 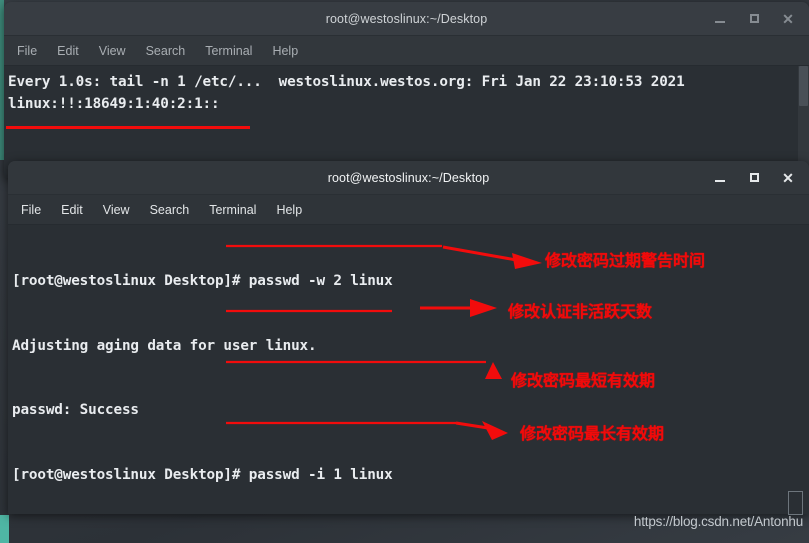 I want to click on titlebar-passwd: root@westoslinux:~/Desktop ✕, so click(x=408, y=178).